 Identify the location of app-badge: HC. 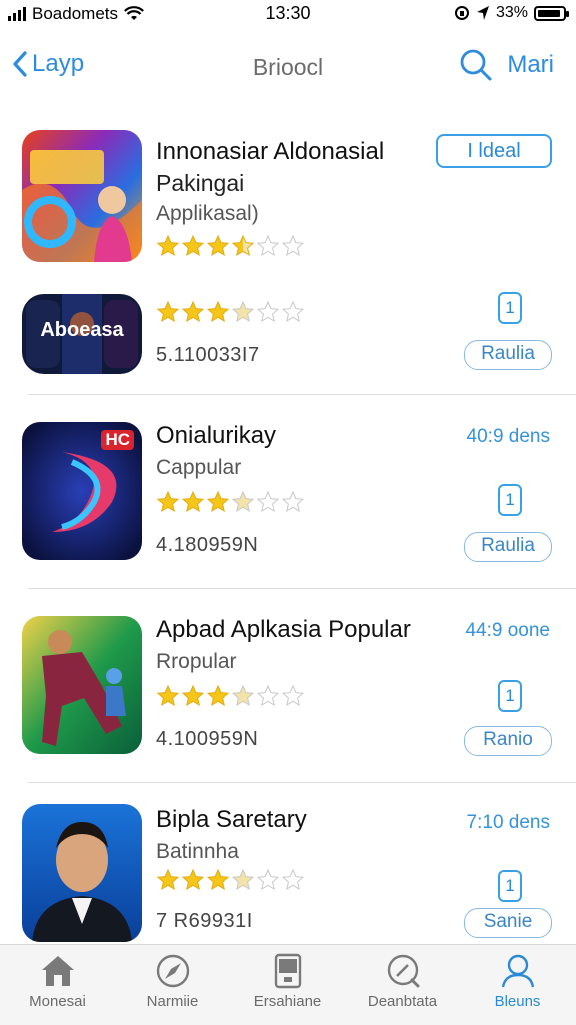
(117, 440).